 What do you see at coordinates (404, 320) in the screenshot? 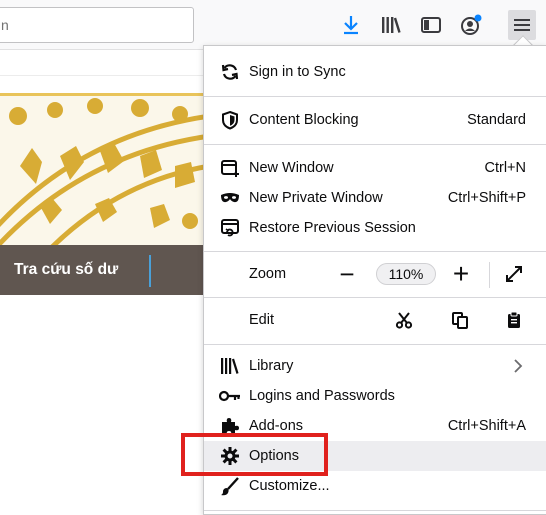
I see `cut-icon` at bounding box center [404, 320].